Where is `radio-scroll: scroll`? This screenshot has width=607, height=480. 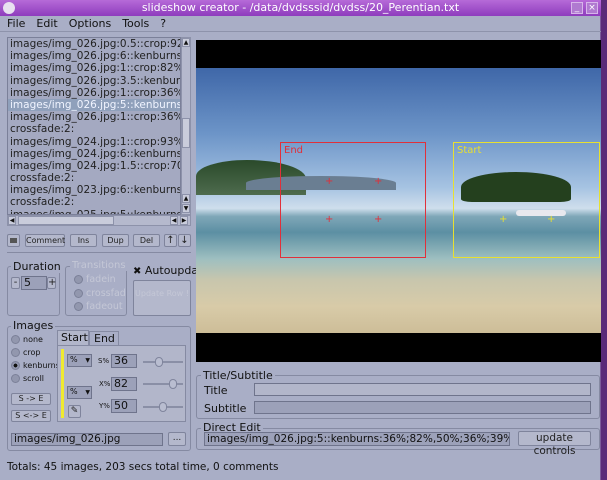 radio-scroll: scroll is located at coordinates (27, 378).